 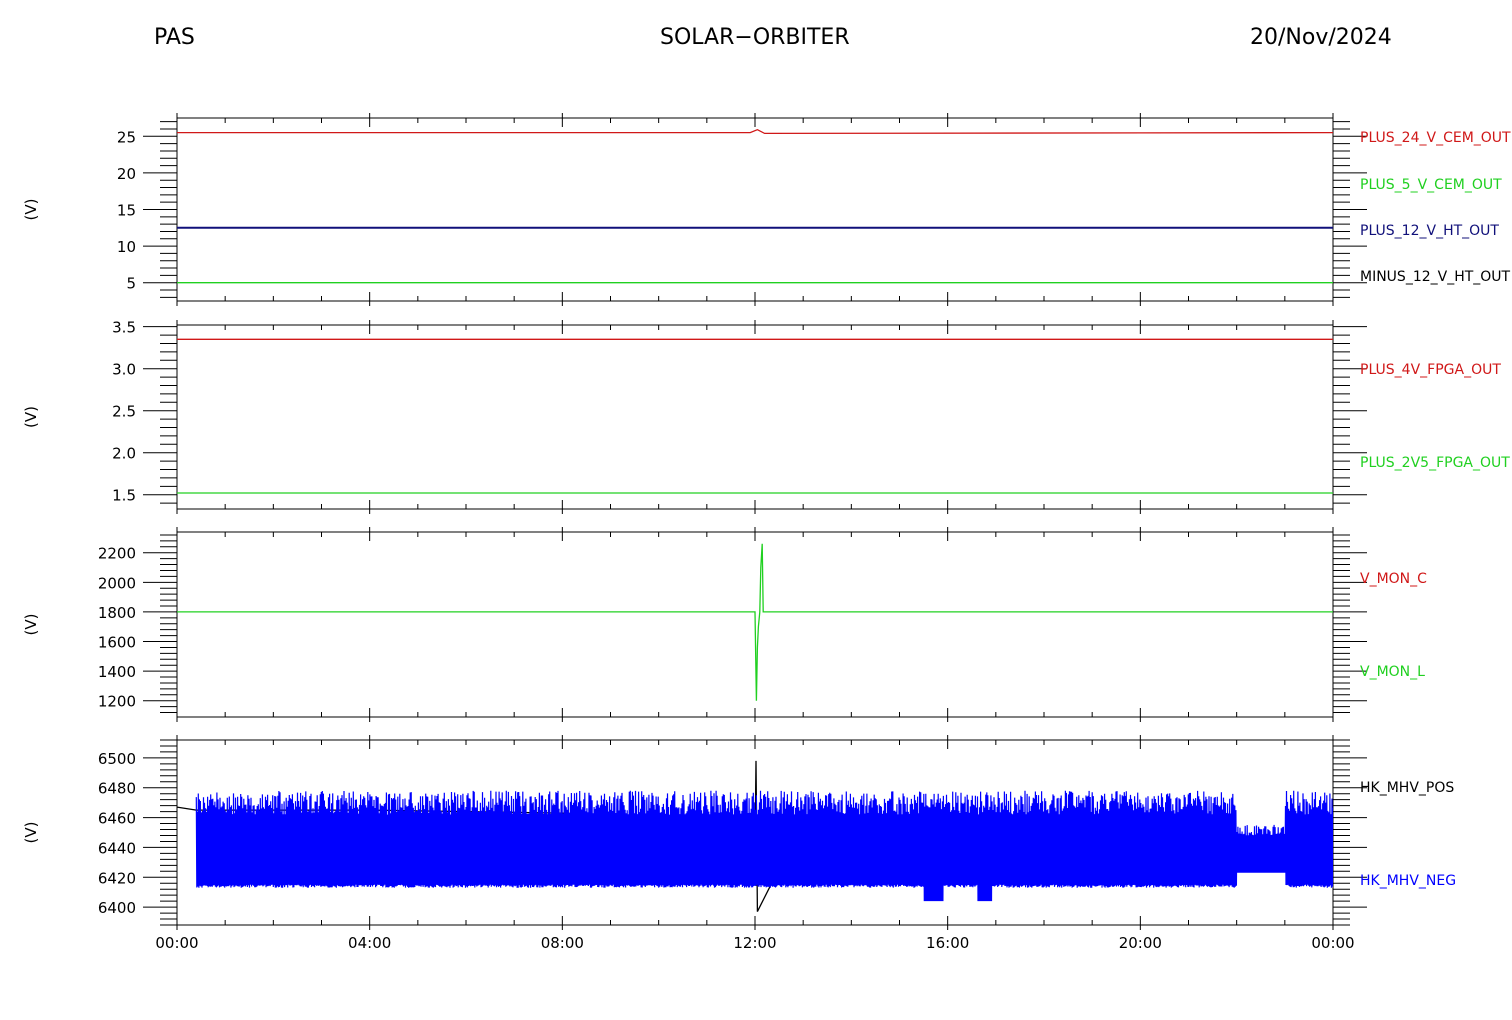 What do you see at coordinates (124, 496) in the screenshot?
I see `y-tick-label: 1.5` at bounding box center [124, 496].